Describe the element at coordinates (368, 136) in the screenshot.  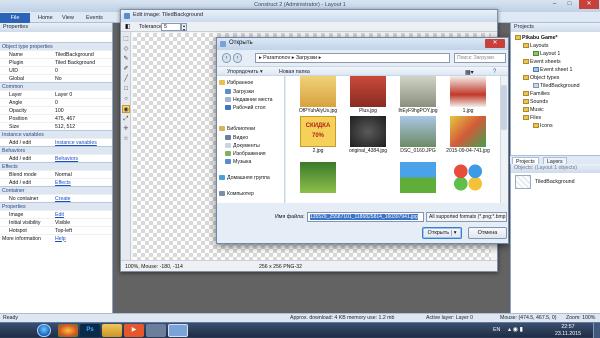
I see `file-item: original_4384.jpg` at that location.